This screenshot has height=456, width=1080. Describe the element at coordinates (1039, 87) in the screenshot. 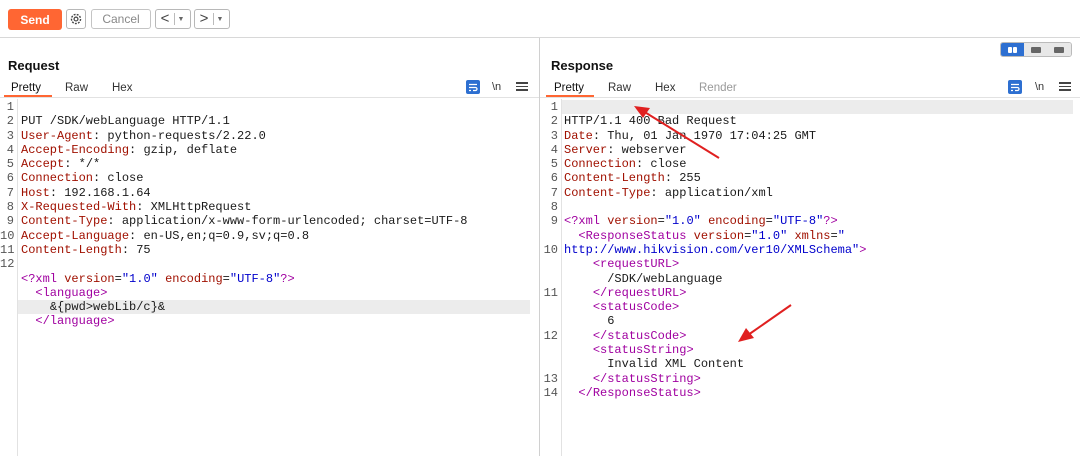

I see `response-newline-icon: \n` at that location.